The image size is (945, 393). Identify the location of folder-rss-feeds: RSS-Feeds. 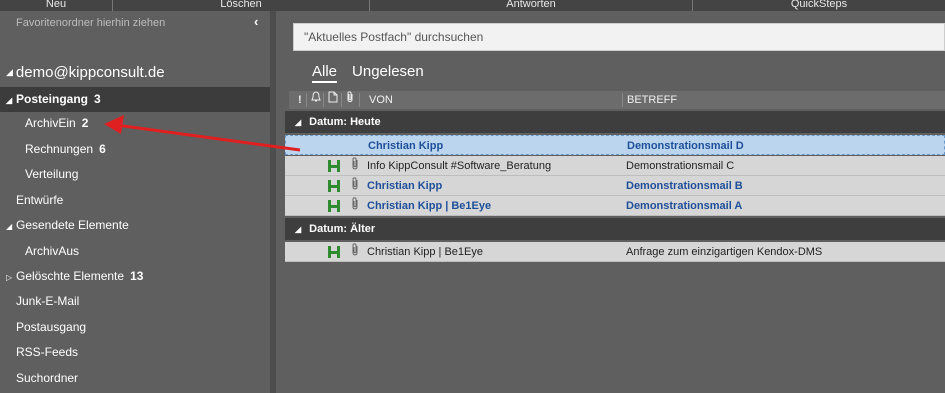
(47, 352).